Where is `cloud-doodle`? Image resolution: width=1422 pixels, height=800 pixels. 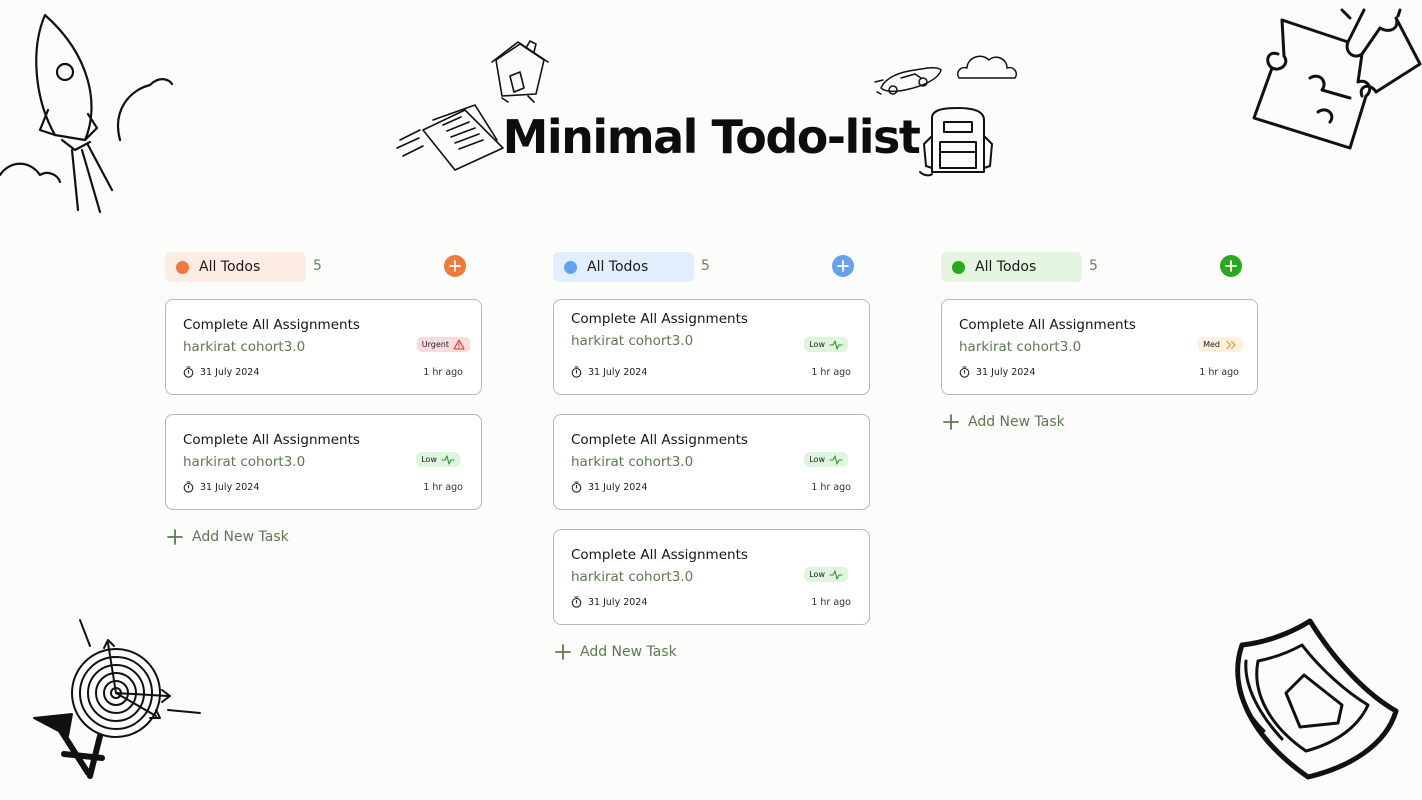
cloud-doodle is located at coordinates (988, 67).